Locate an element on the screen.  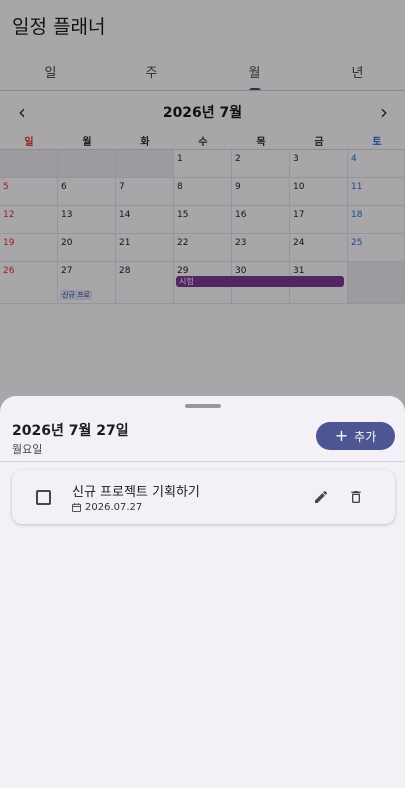
add-task-label: 추가 is located at coordinates (365, 436).